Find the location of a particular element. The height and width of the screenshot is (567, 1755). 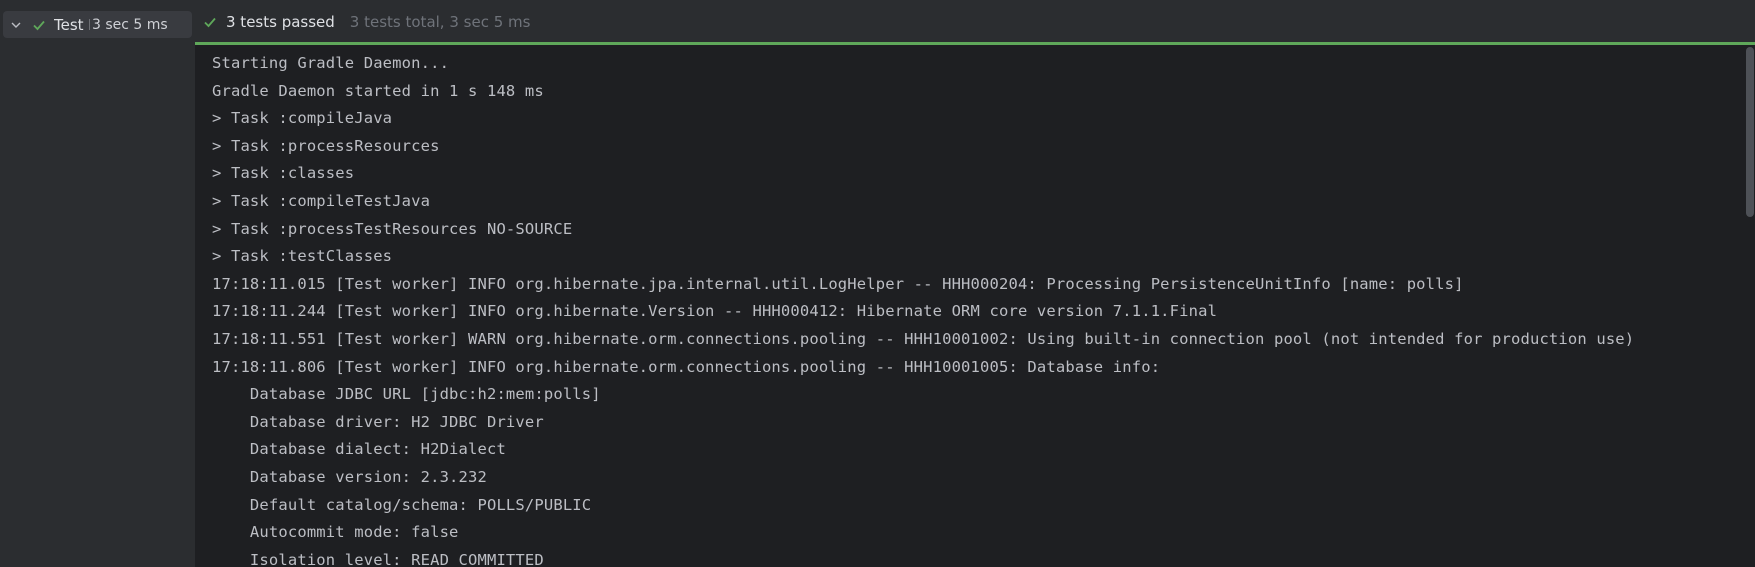

console-line: > Task :processTestResources NO-SOURCE is located at coordinates (392, 228).